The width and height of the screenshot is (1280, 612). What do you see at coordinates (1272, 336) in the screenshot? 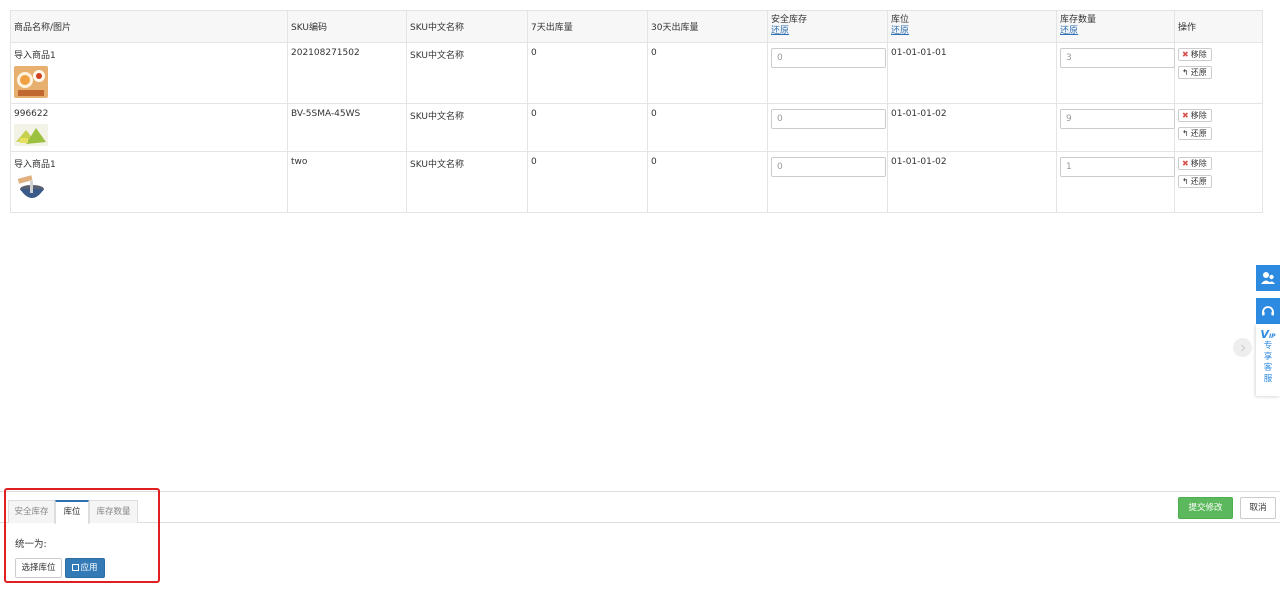
I see `vip-sub: IP` at bounding box center [1272, 336].